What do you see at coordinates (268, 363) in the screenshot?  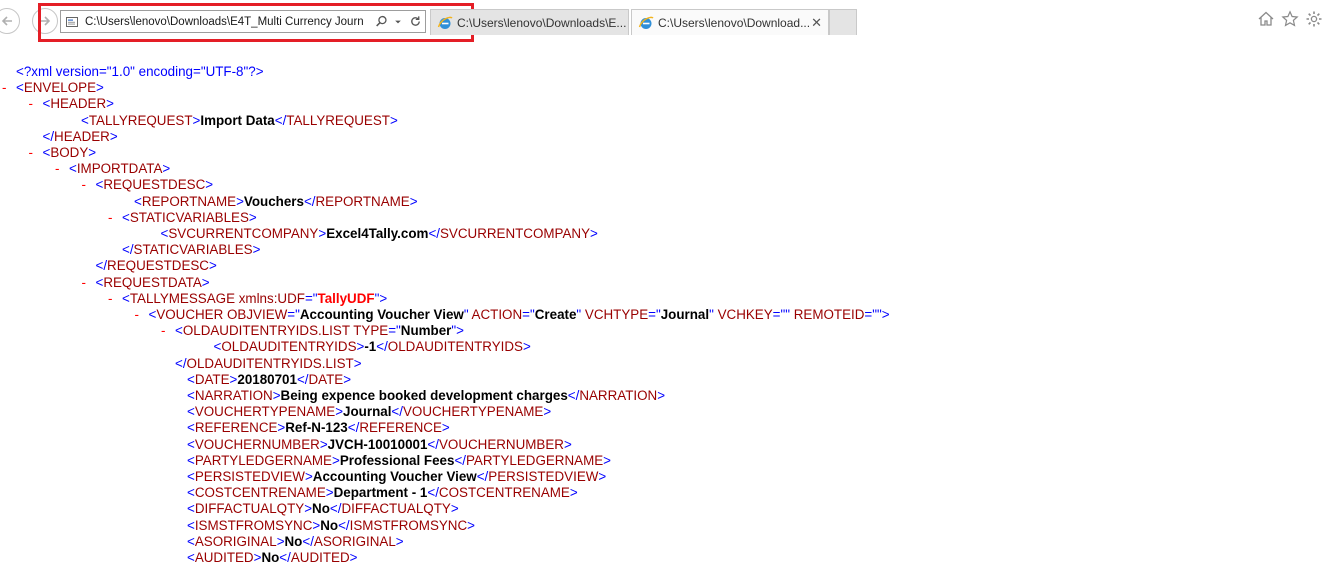 I see `xml-line: </OLDAUDITENTRYIDS.LIST>` at bounding box center [268, 363].